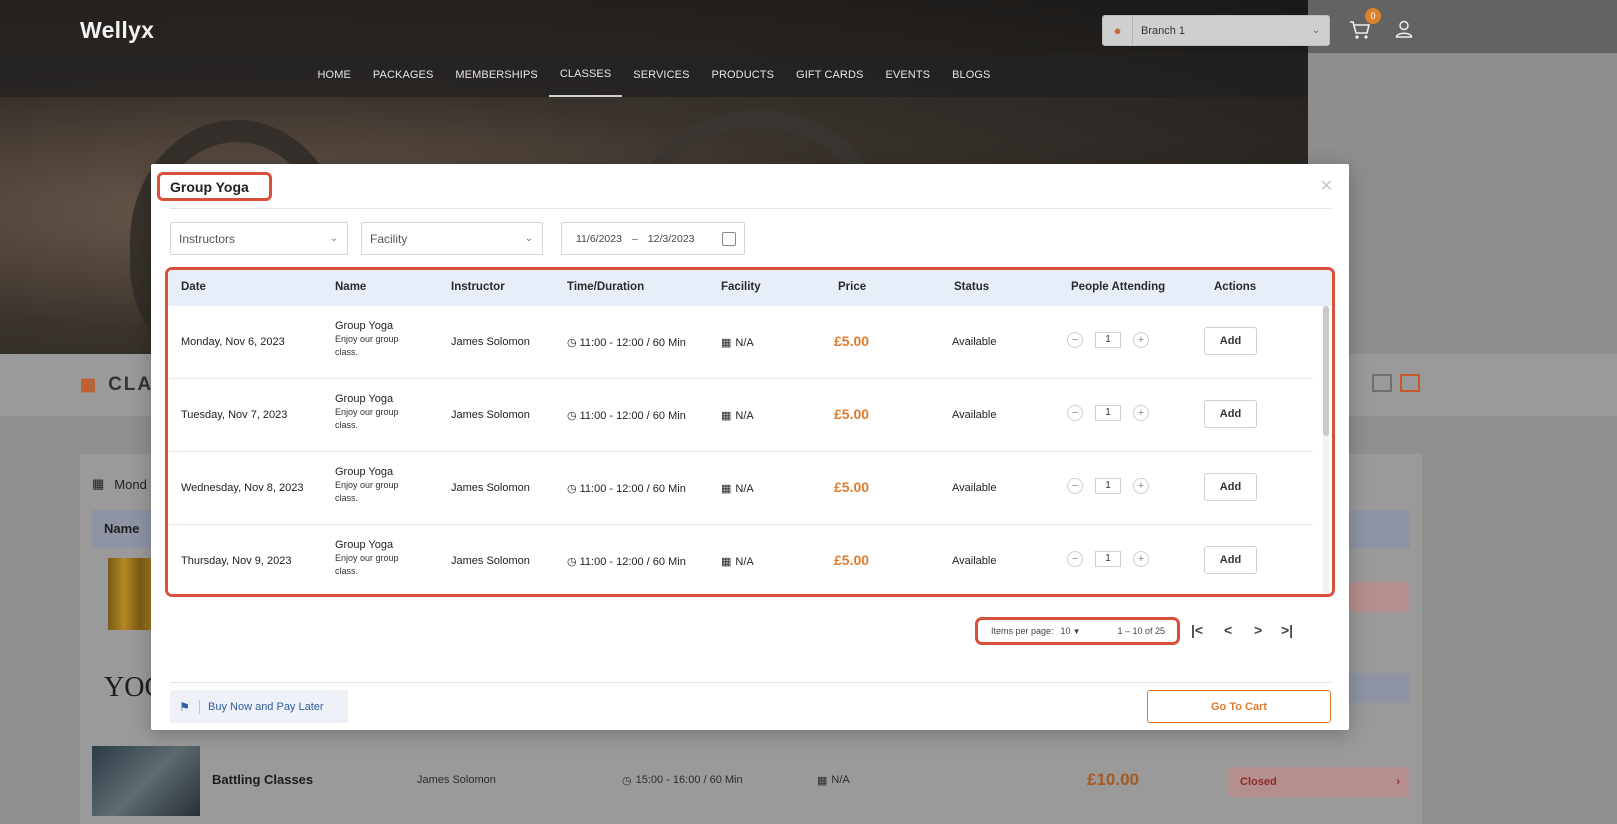 The width and height of the screenshot is (1617, 824). What do you see at coordinates (1396, 383) in the screenshot?
I see `view-toggle` at bounding box center [1396, 383].